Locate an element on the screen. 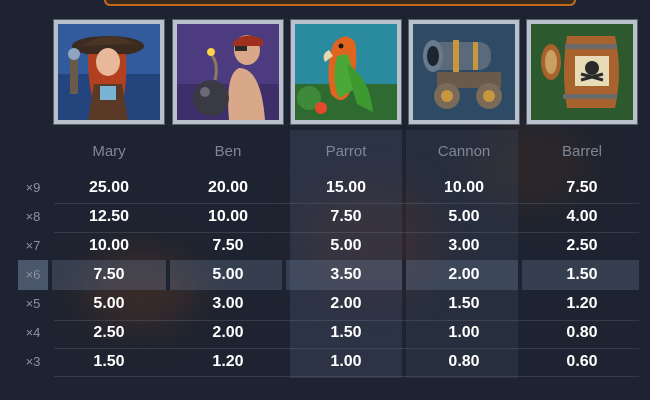 The image size is (650, 400). cannon-icon is located at coordinates (464, 72).